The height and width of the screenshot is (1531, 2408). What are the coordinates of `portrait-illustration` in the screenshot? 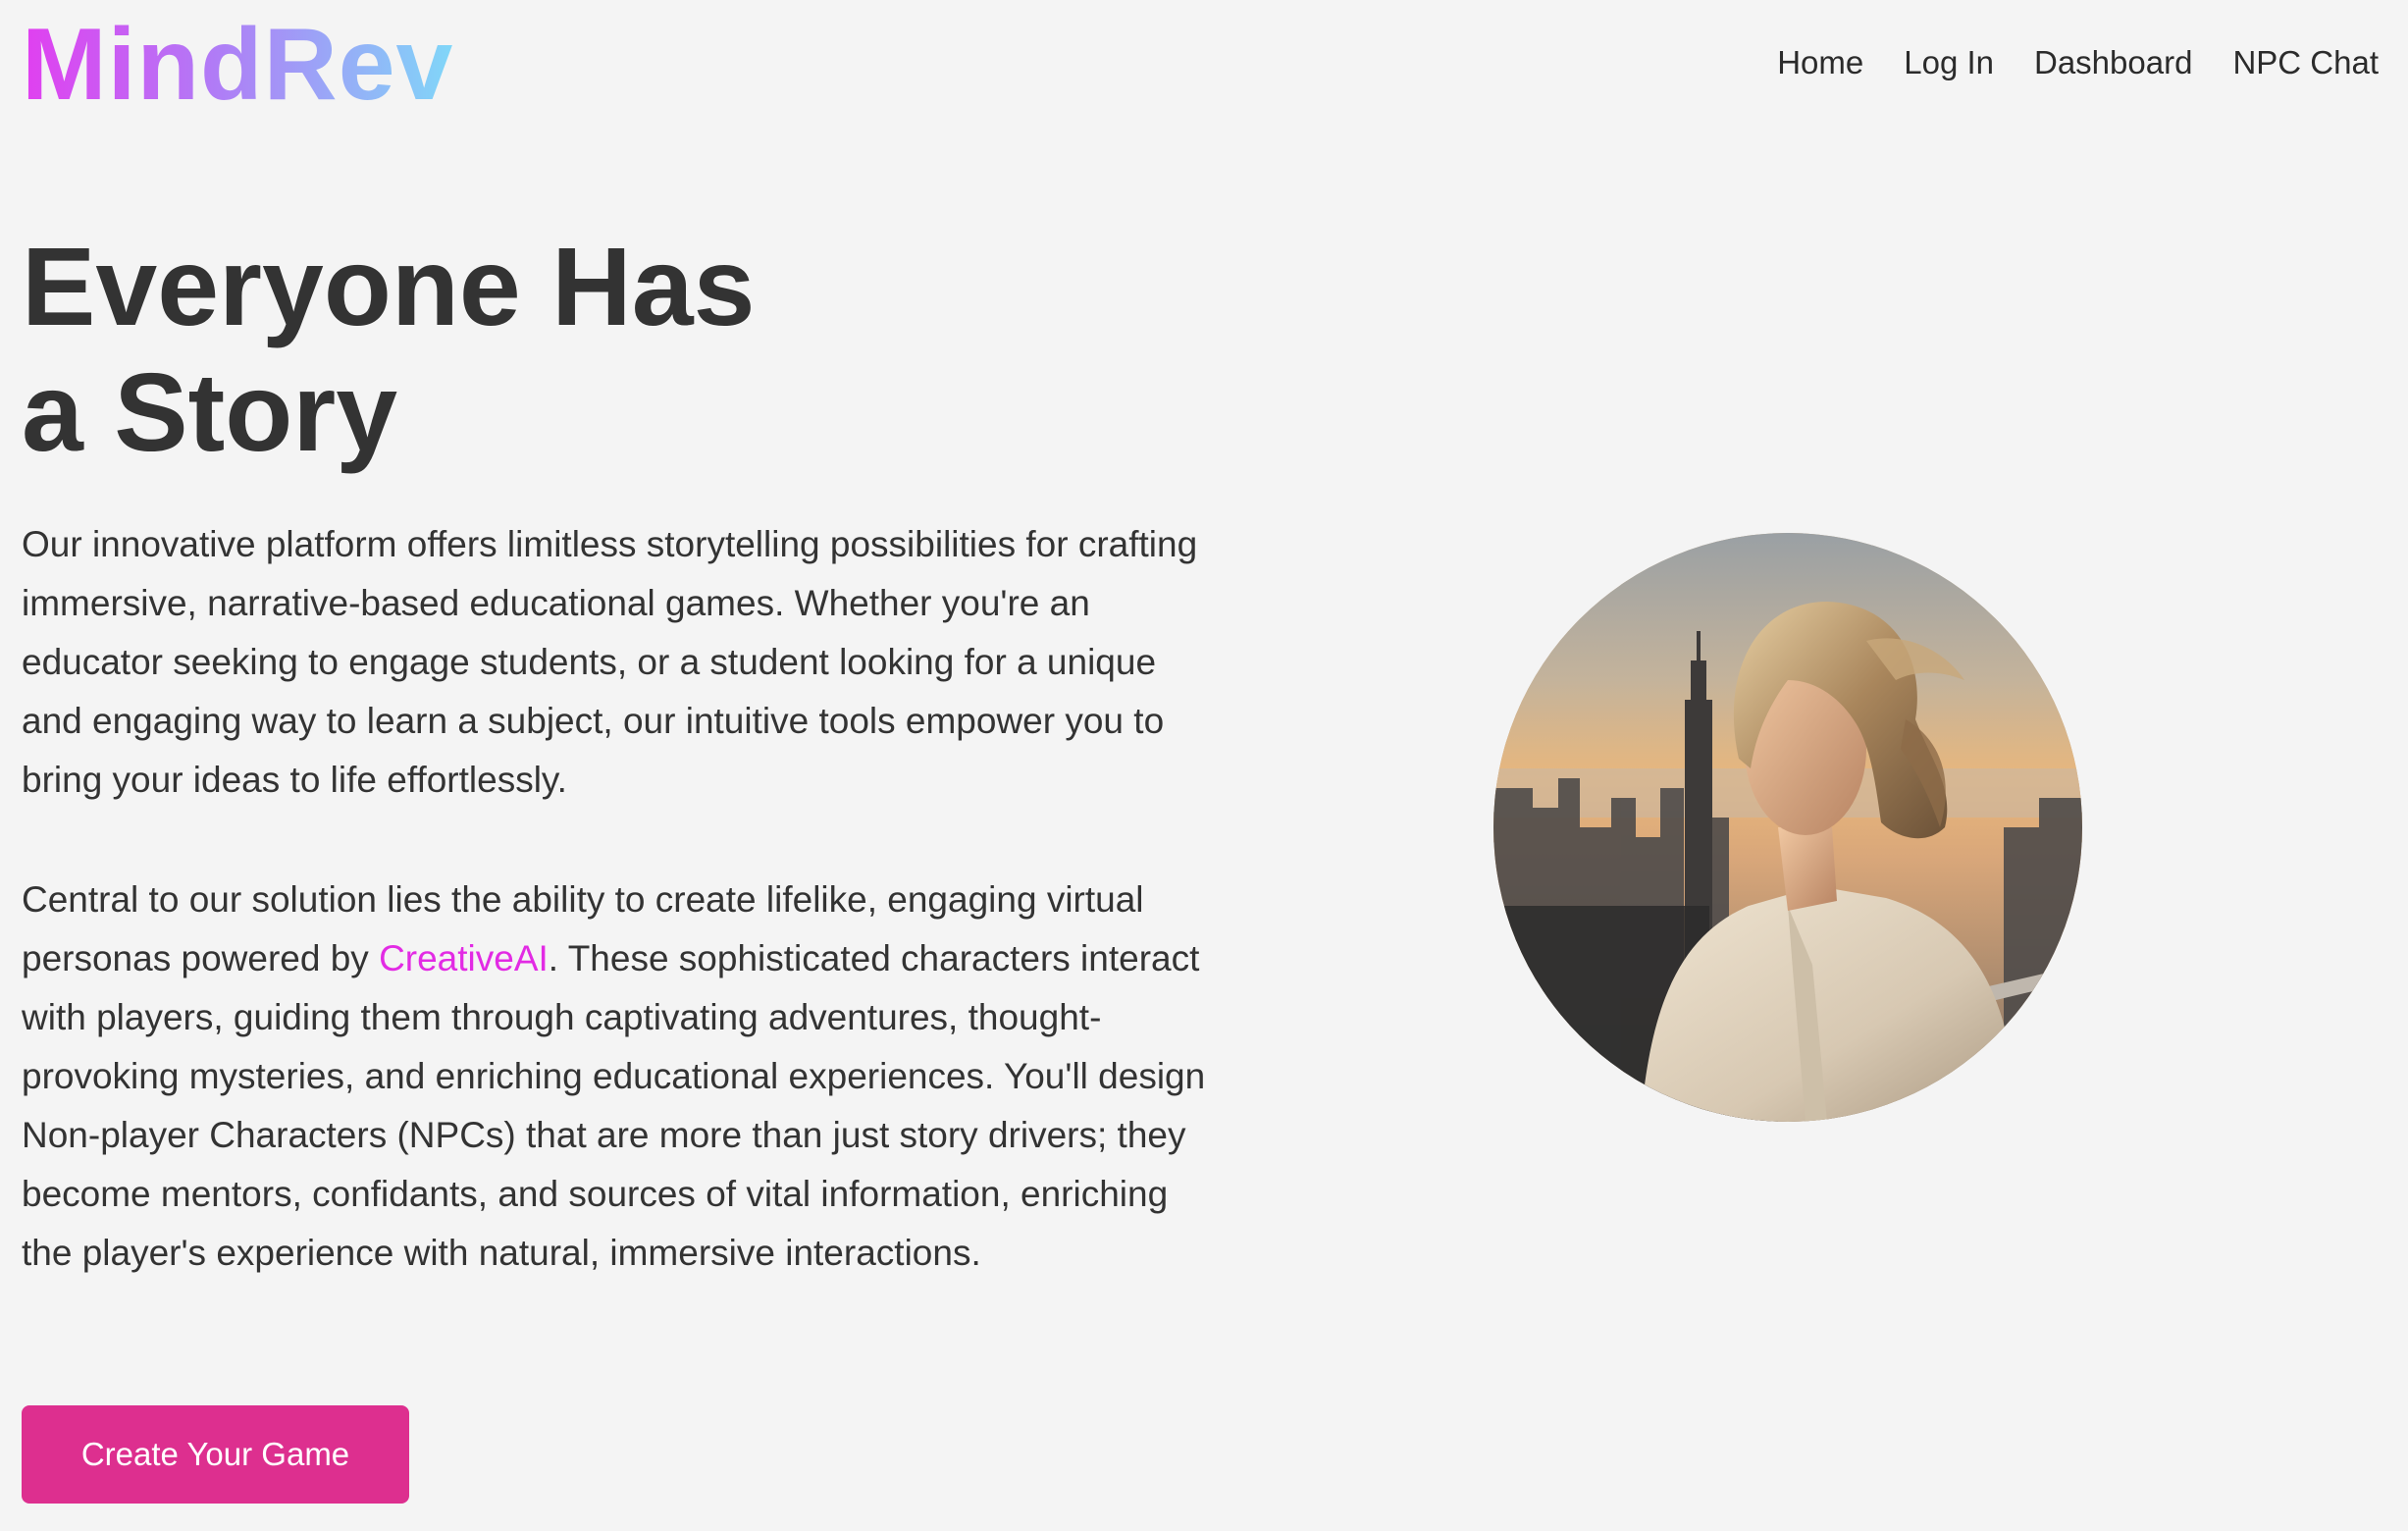 It's located at (1787, 827).